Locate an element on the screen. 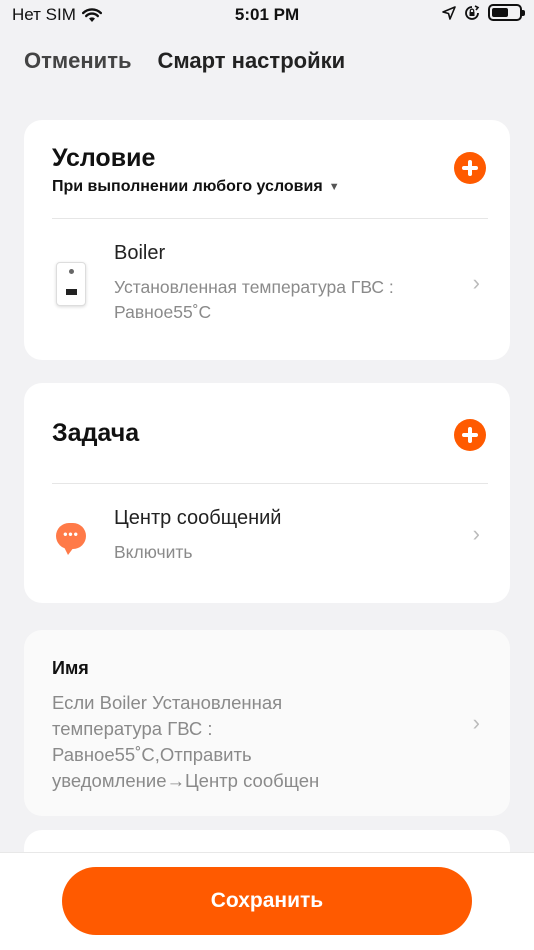 Image resolution: width=534 pixels, height=950 pixels. nav-bar: Отменить Смарт настройки is located at coordinates (267, 61).